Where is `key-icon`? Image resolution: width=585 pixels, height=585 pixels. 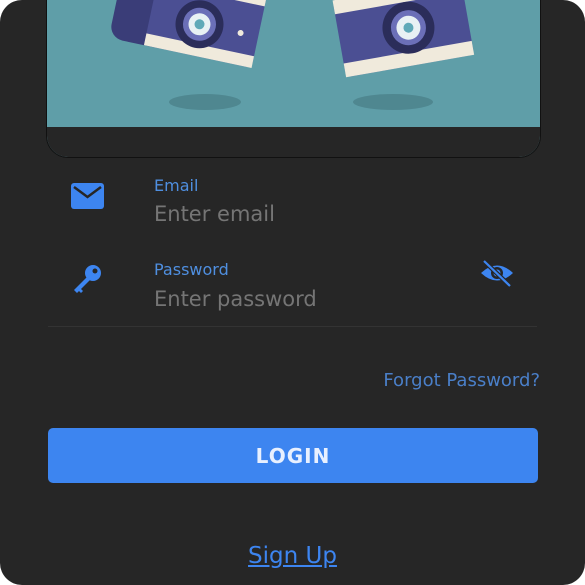
key-icon is located at coordinates (87, 279).